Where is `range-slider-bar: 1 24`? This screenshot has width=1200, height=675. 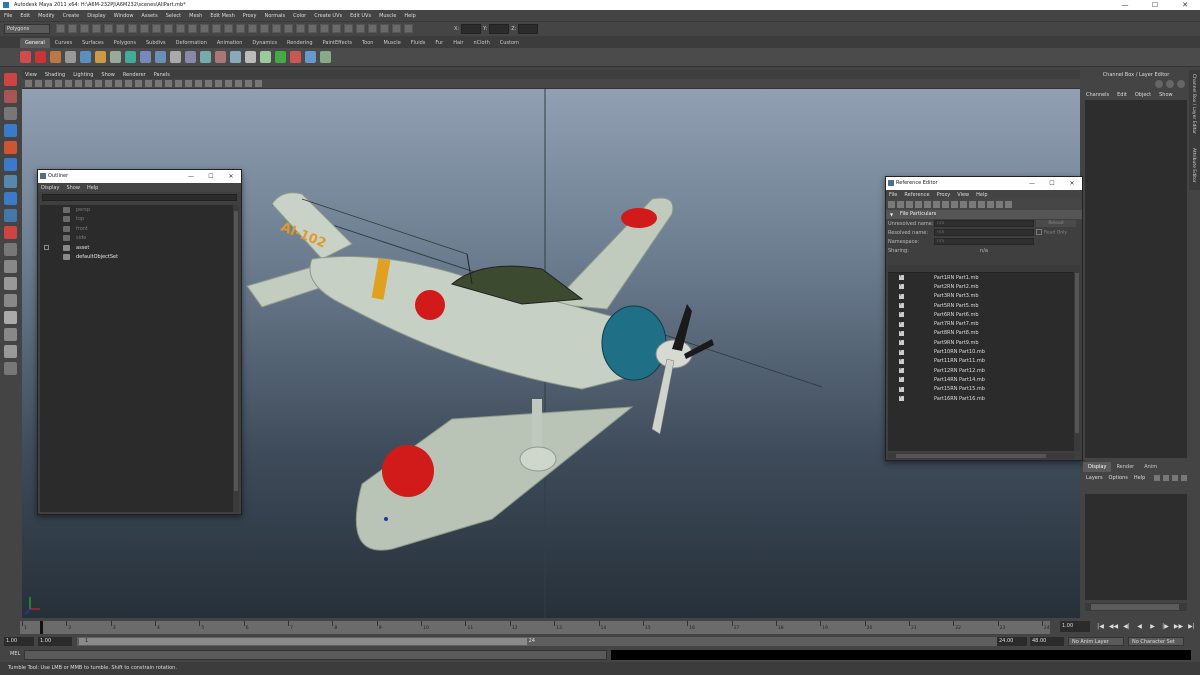
range-slider-bar: 1 24 is located at coordinates (537, 641).